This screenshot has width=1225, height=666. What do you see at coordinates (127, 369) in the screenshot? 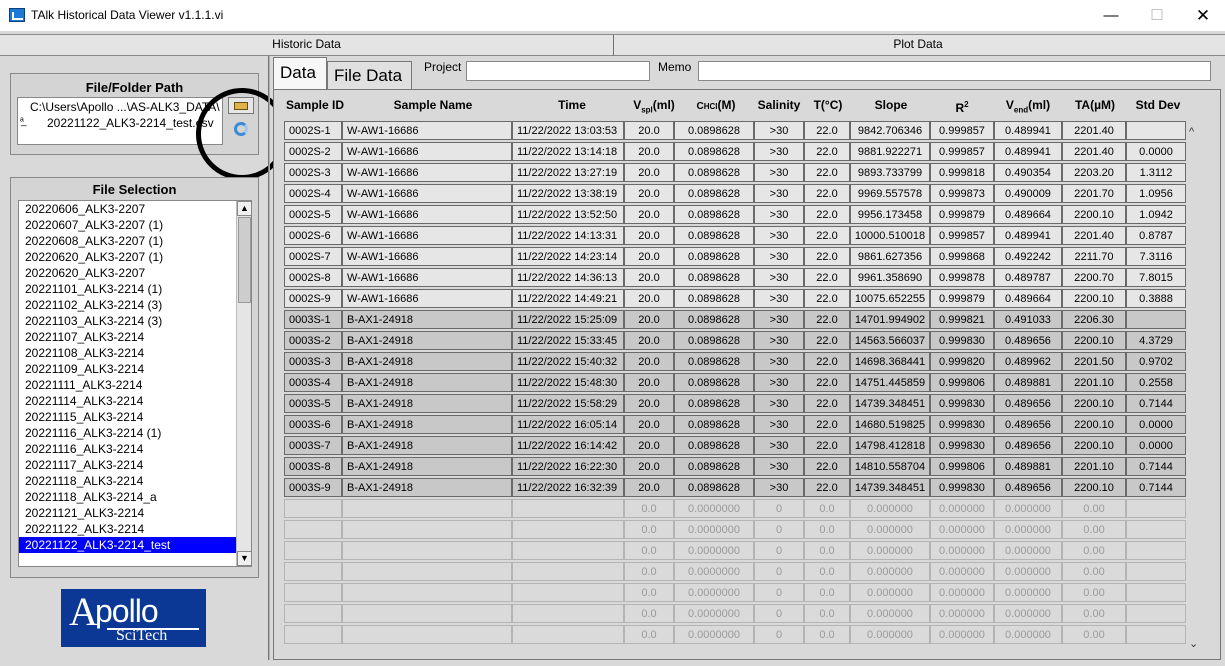
I see `file-list-item: 20221109_ALK3-2214` at bounding box center [127, 369].